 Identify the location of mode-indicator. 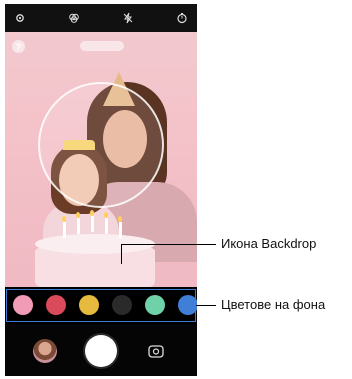
(102, 46).